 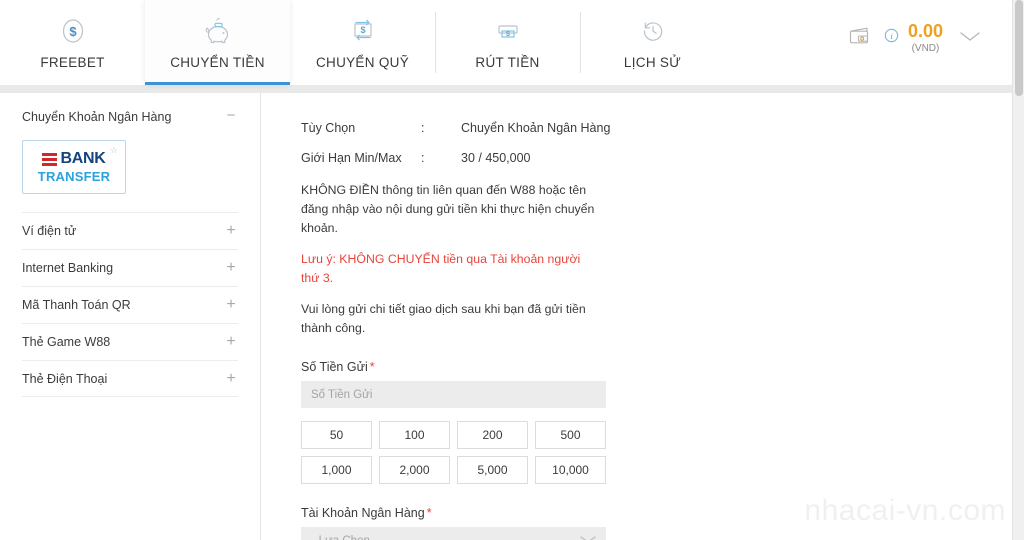 I want to click on tab-rut-tien: $ RÚT TIỀN, so click(x=507, y=42).